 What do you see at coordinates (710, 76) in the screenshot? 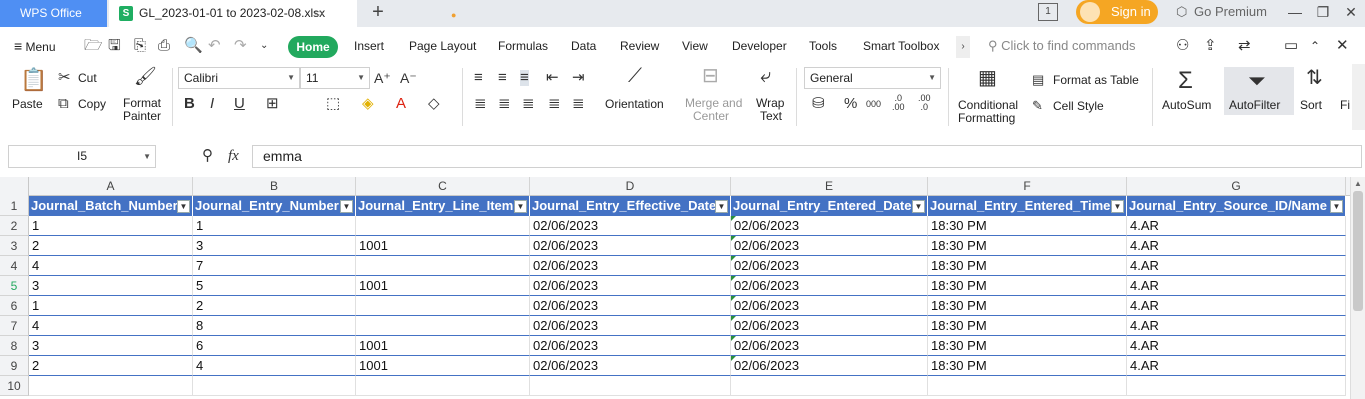
I see `merge-center-icon: ⊟` at bounding box center [710, 76].